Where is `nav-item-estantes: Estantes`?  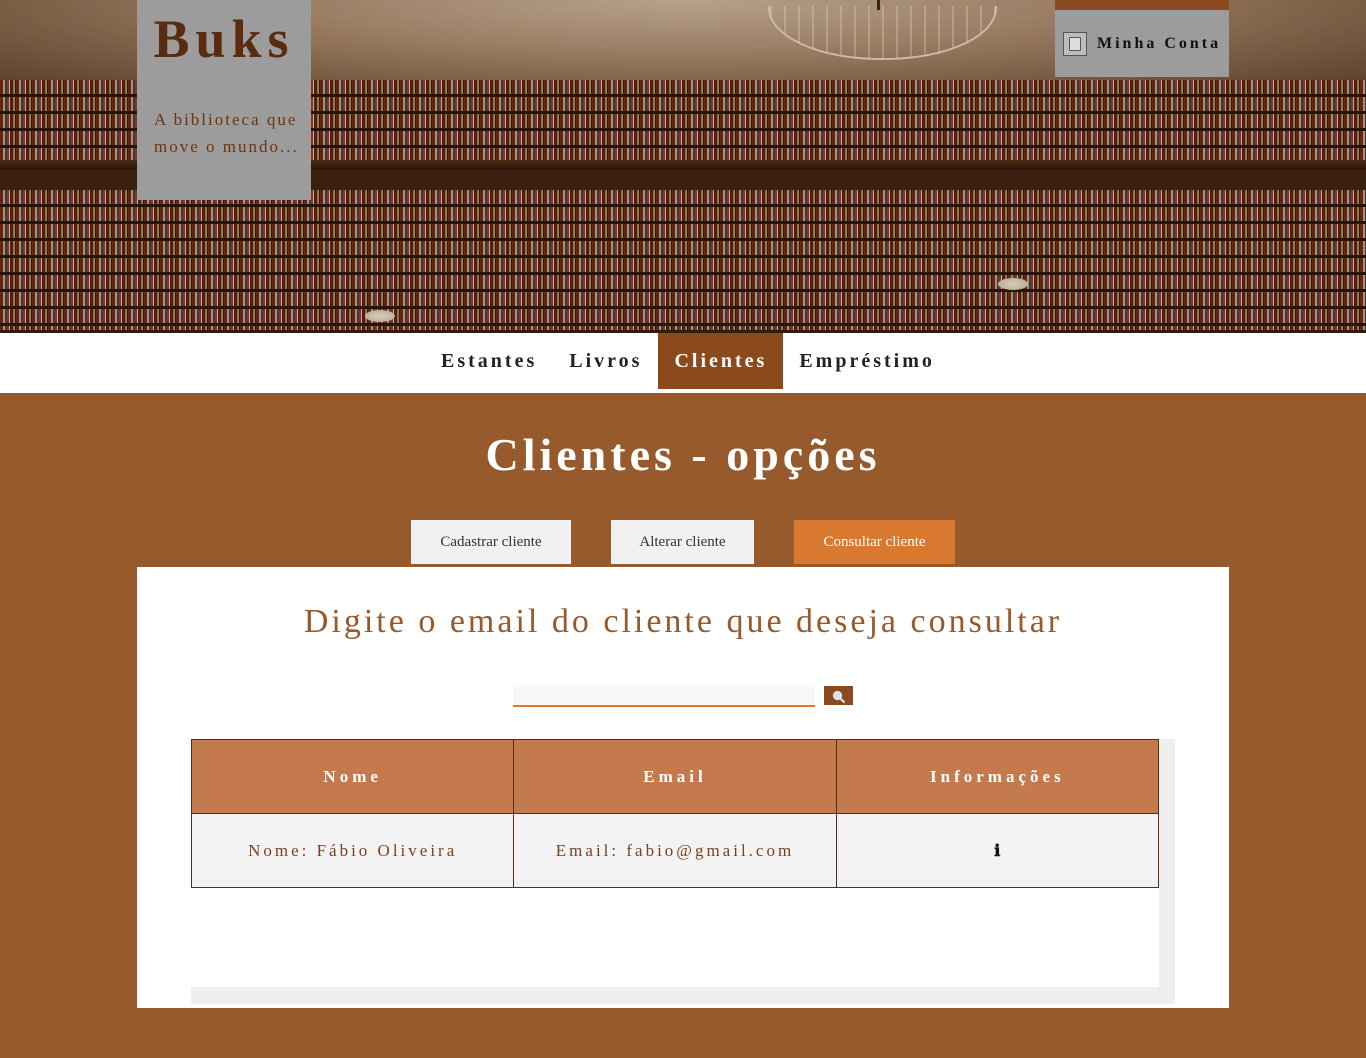
nav-item-estantes: Estantes is located at coordinates (489, 361).